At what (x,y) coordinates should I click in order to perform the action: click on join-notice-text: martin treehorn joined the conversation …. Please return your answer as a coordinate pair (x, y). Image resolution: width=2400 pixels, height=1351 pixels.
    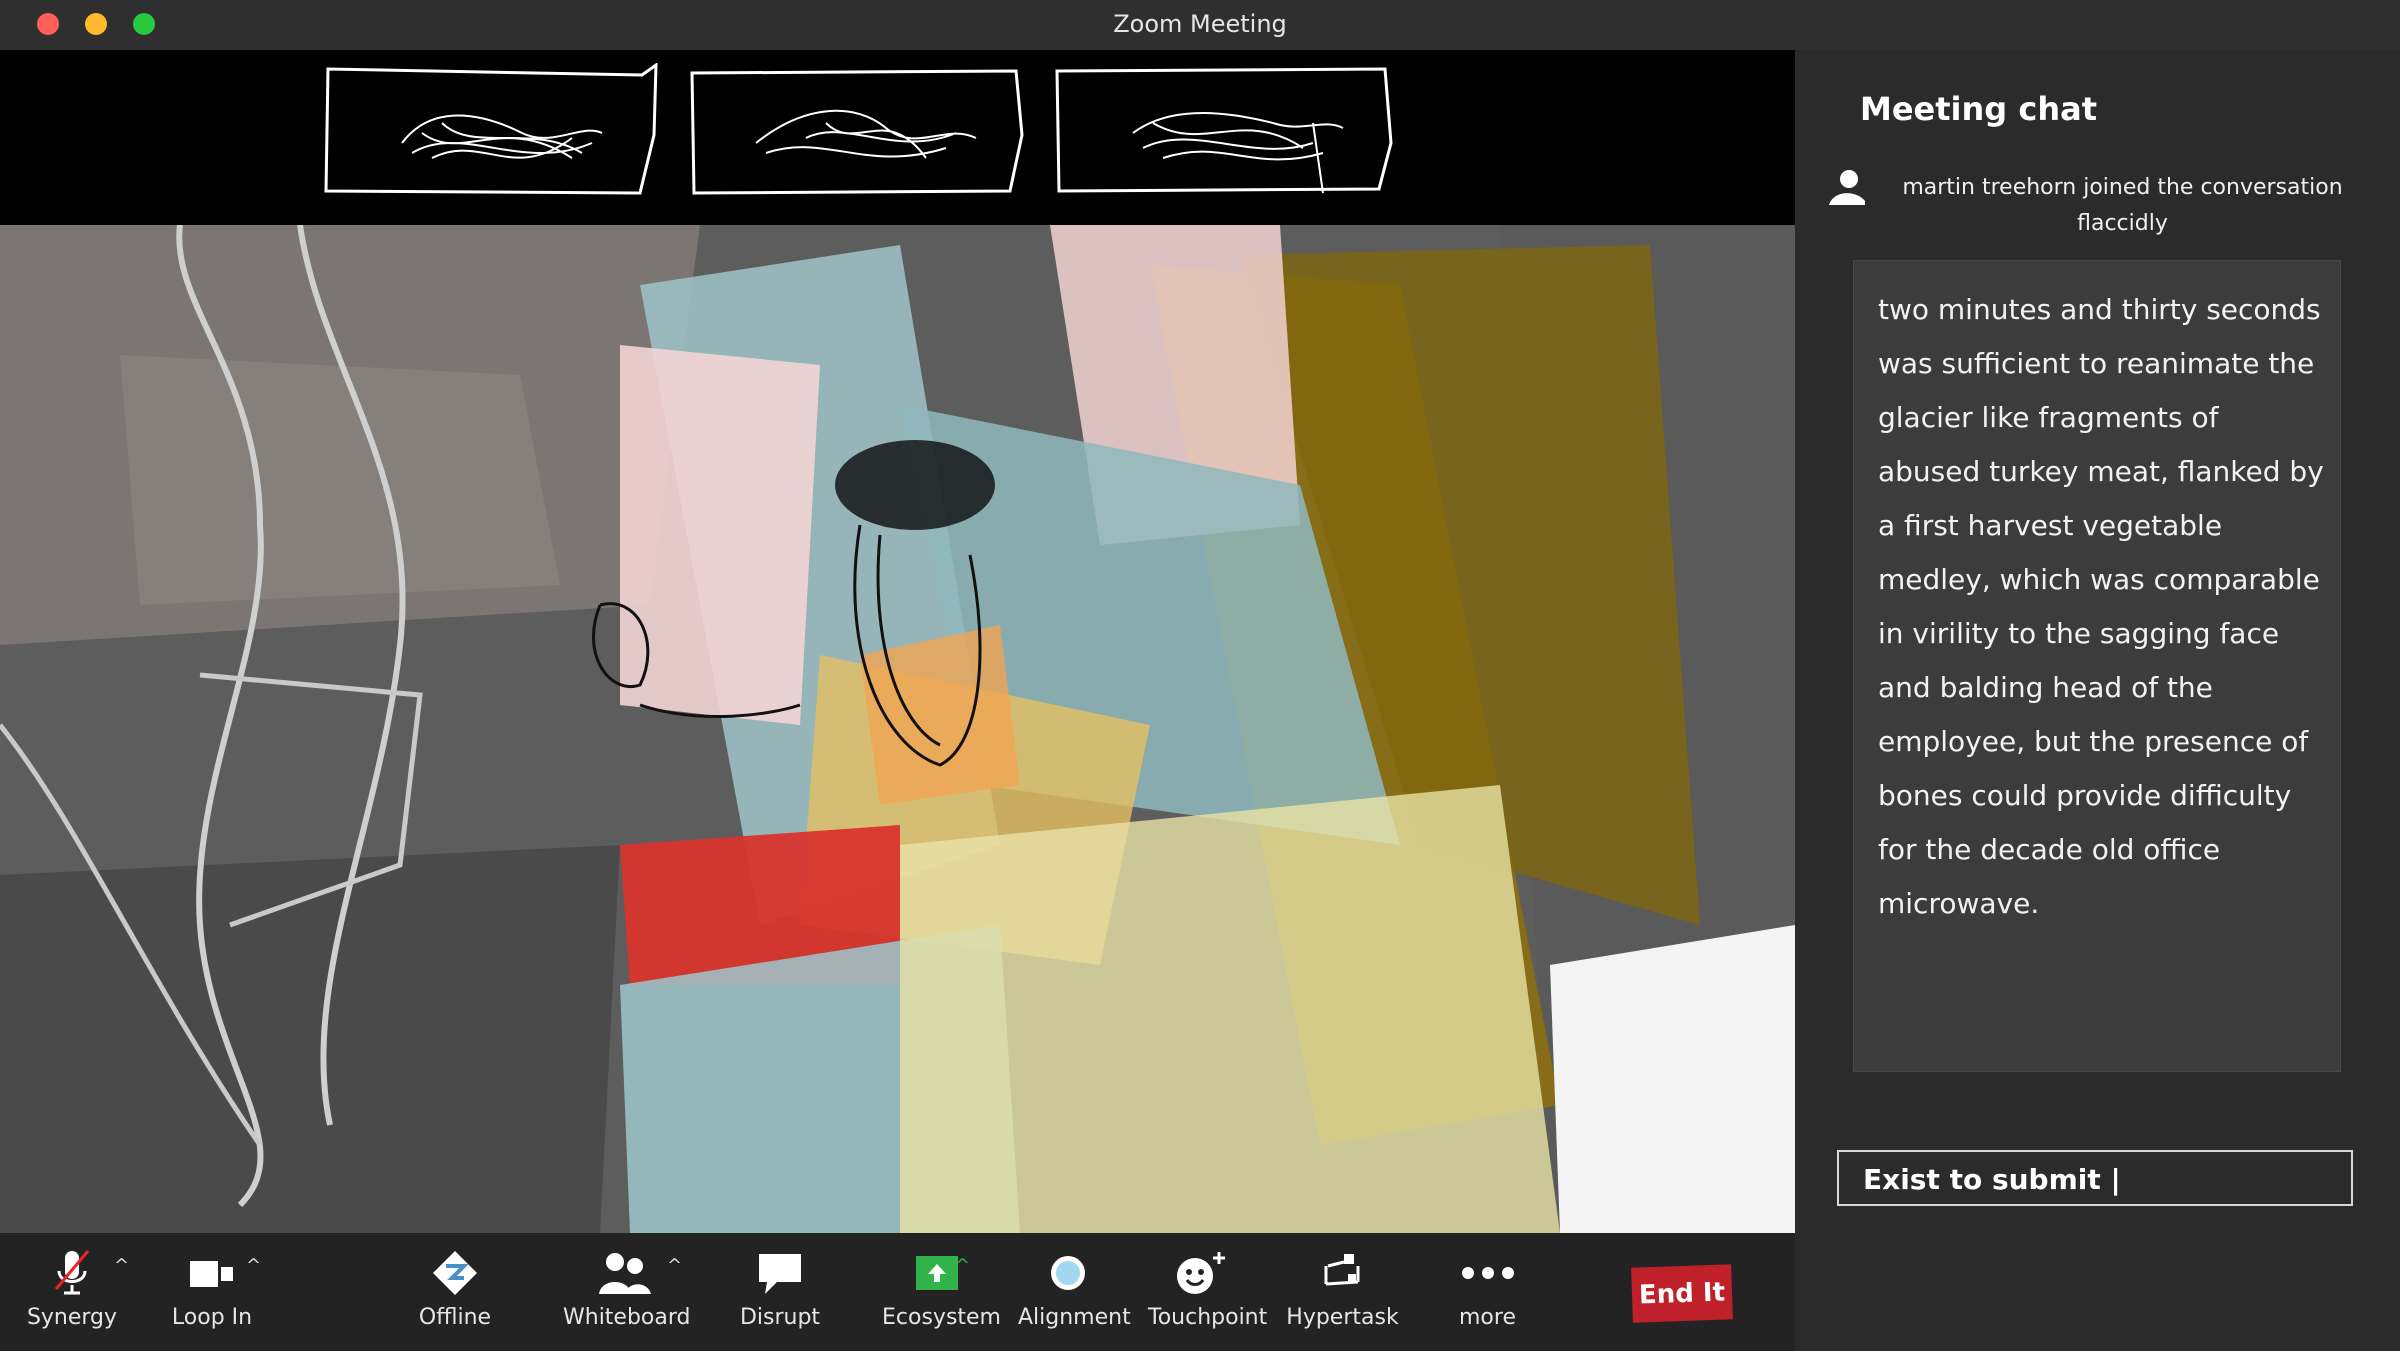
    Looking at the image, I should click on (2122, 205).